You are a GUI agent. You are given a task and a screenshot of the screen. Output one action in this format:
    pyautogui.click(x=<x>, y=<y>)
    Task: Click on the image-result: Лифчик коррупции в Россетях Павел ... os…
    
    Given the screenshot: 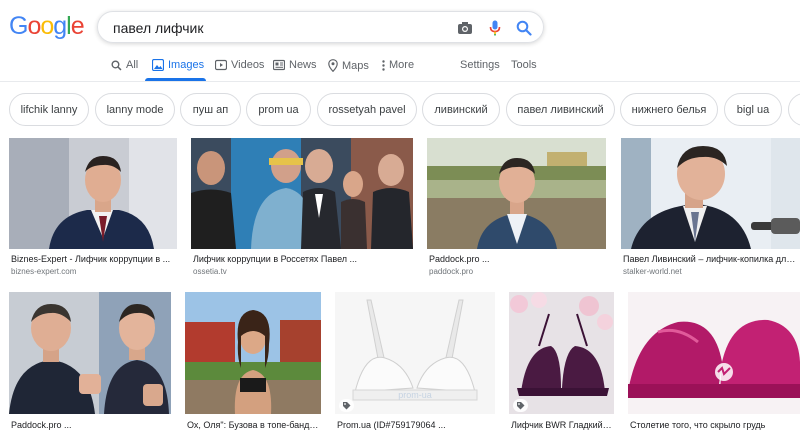 What is the action you would take?
    pyautogui.click(x=302, y=208)
    